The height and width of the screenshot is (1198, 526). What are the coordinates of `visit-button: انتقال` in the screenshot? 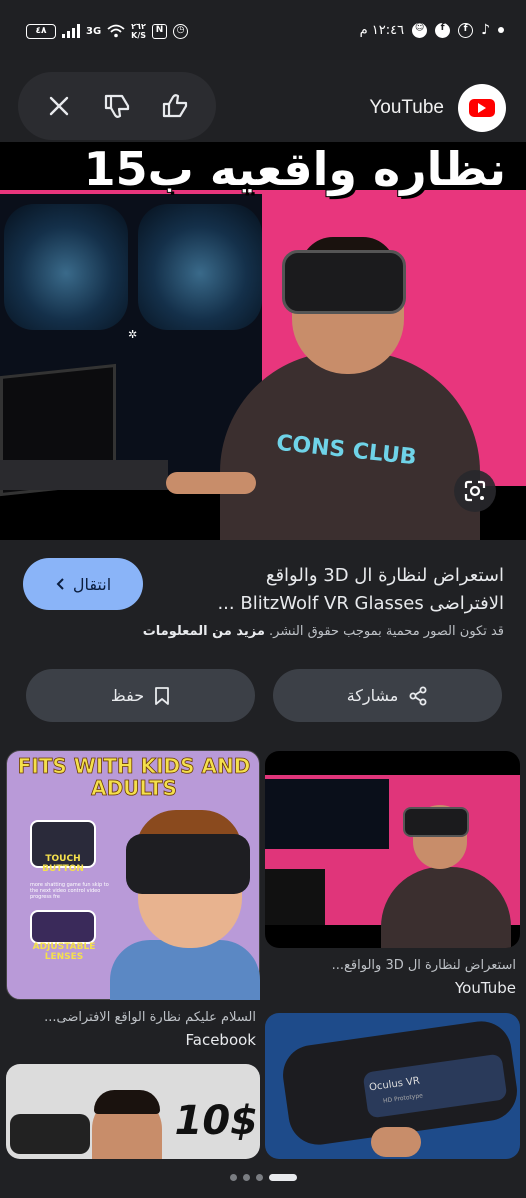 It's located at (83, 584).